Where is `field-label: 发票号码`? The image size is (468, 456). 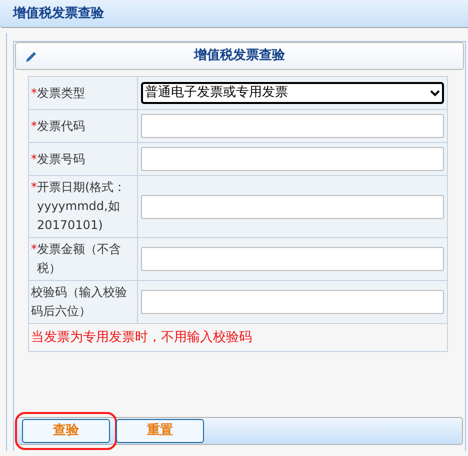 field-label: 发票号码 is located at coordinates (61, 159).